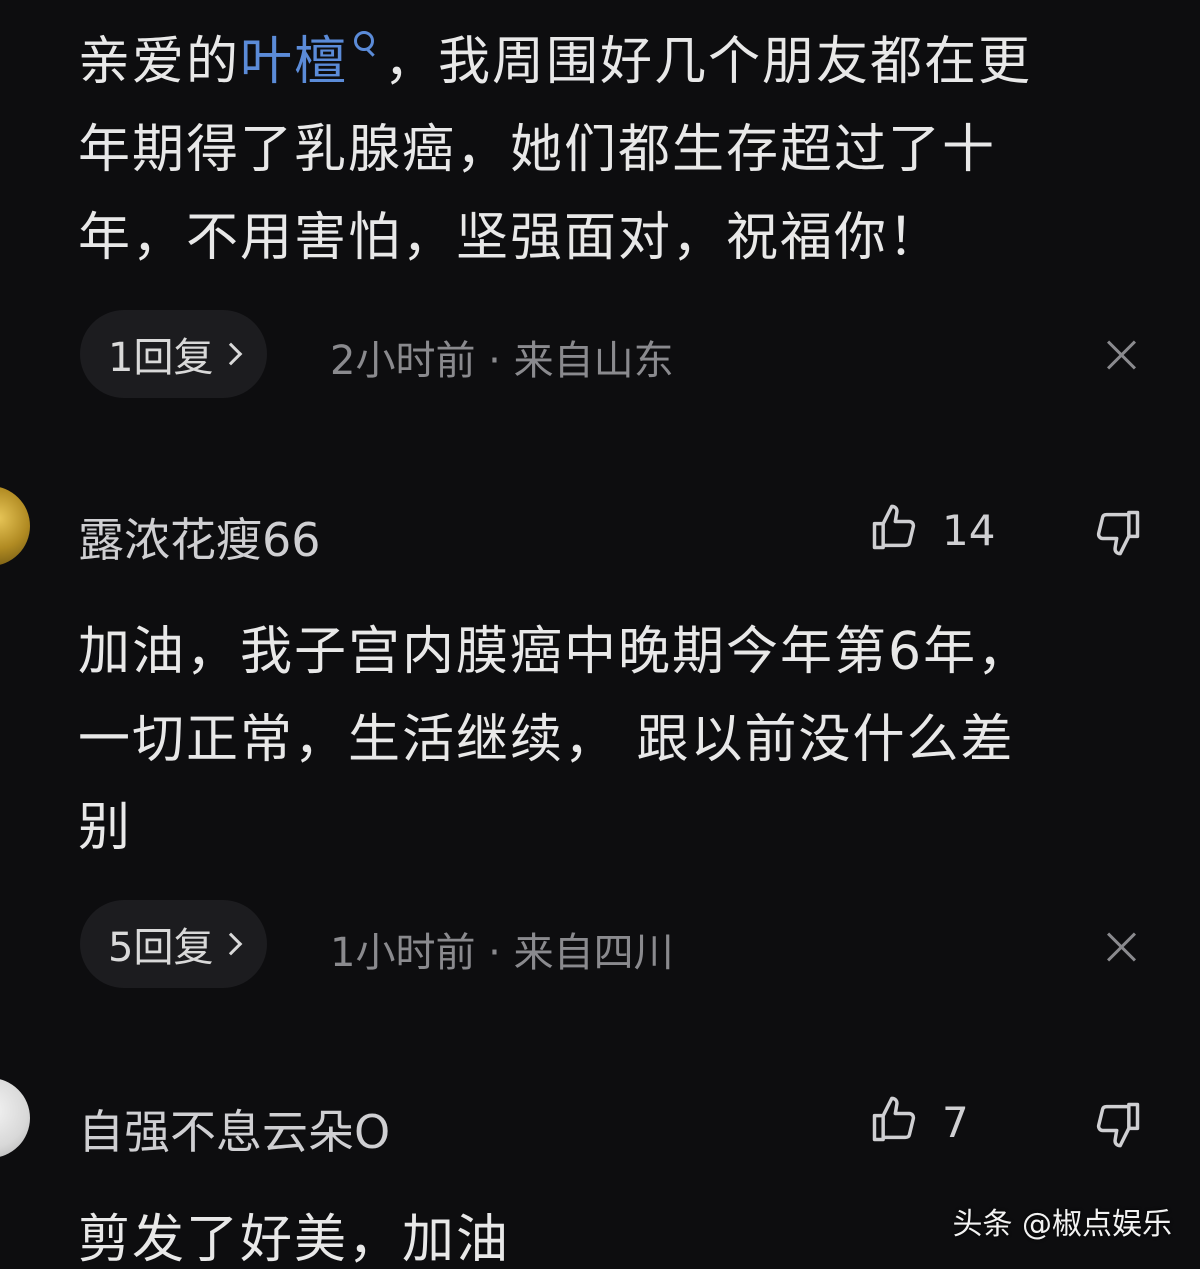 The width and height of the screenshot is (1200, 1269). I want to click on comment-2-line-2: 一切正常，生活继续， 跟以前没什么差, so click(546, 740).